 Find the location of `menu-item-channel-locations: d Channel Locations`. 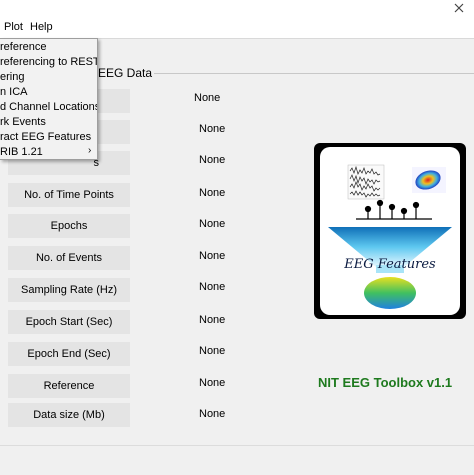

menu-item-channel-locations: d Channel Locations is located at coordinates (48, 107).